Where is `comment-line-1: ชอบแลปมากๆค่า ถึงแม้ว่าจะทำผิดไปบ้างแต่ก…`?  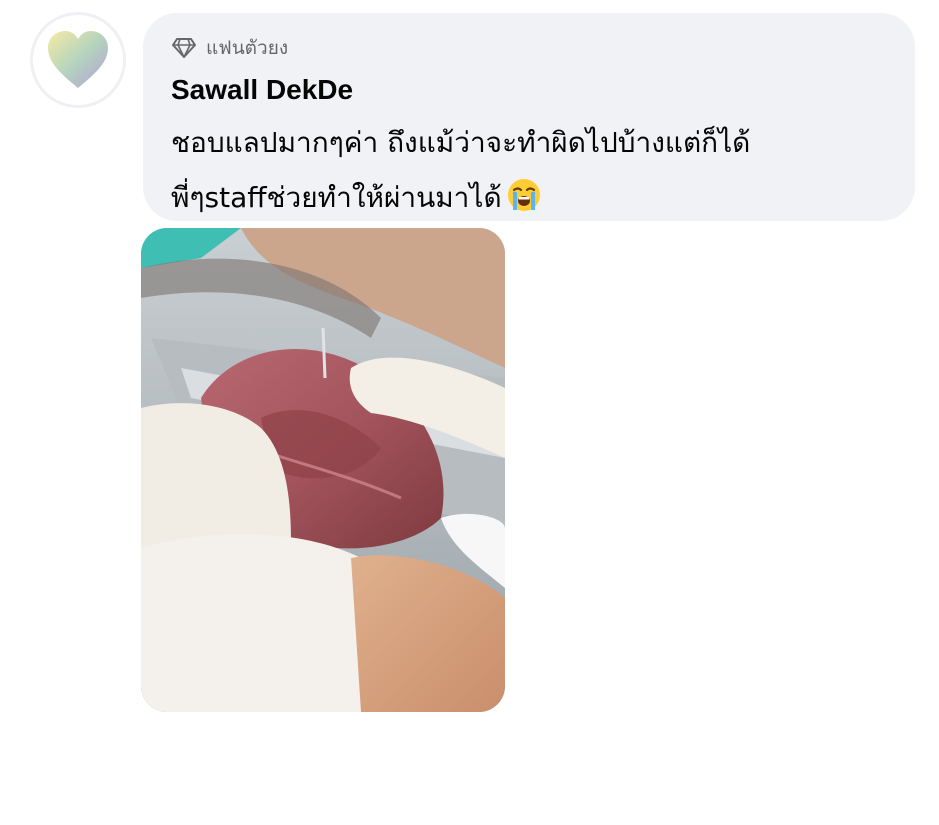 comment-line-1: ชอบแลปมากๆค่า ถึงแม้ว่าจะทำผิดไปบ้างแต่ก… is located at coordinates (461, 142).